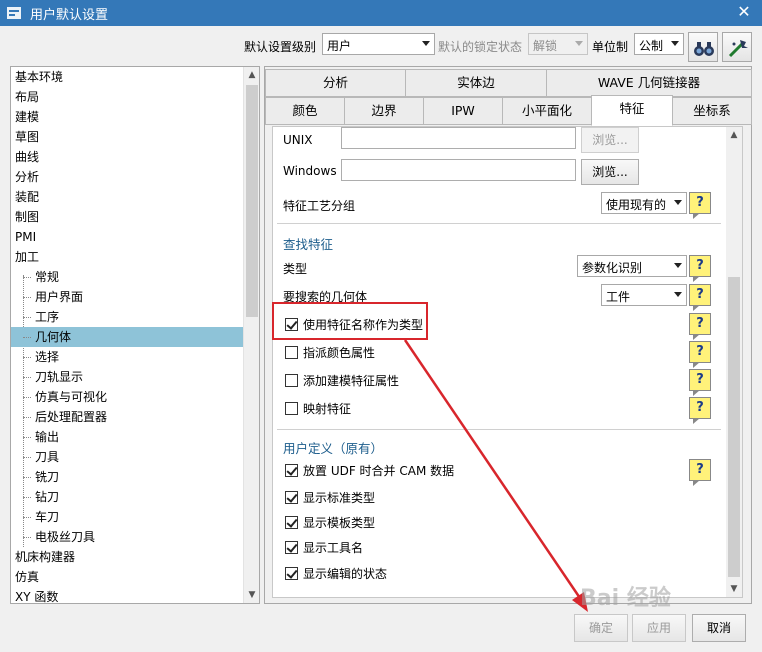 This screenshot has height=652, width=762. What do you see at coordinates (719, 628) in the screenshot?
I see `cancel-button: 取消` at bounding box center [719, 628].